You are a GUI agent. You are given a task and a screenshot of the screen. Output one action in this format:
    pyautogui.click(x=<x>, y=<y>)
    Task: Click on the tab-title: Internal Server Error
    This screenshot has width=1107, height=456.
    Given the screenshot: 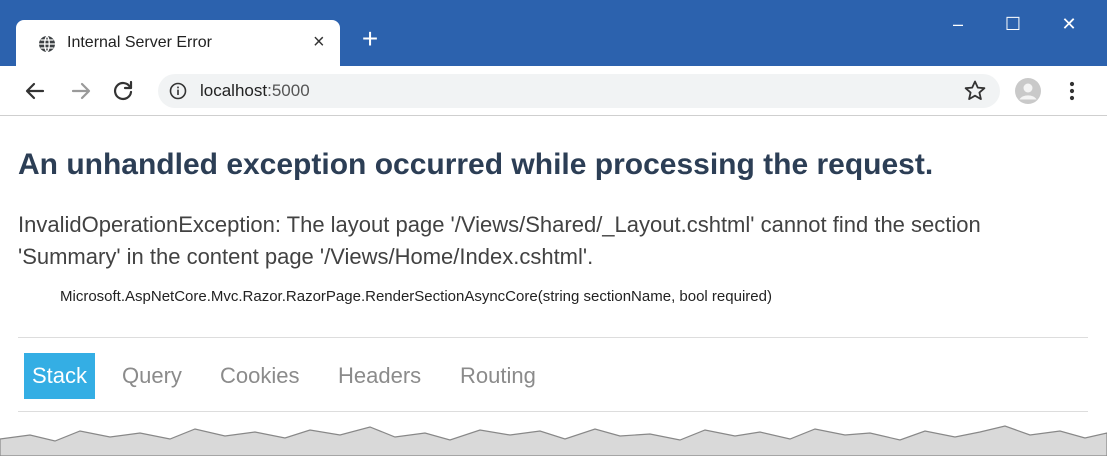 What is the action you would take?
    pyautogui.click(x=139, y=42)
    